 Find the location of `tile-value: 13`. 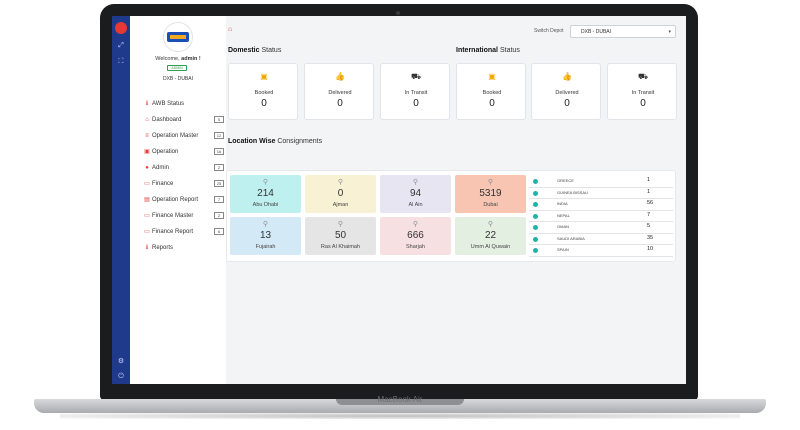

tile-value: 13 is located at coordinates (265, 235).